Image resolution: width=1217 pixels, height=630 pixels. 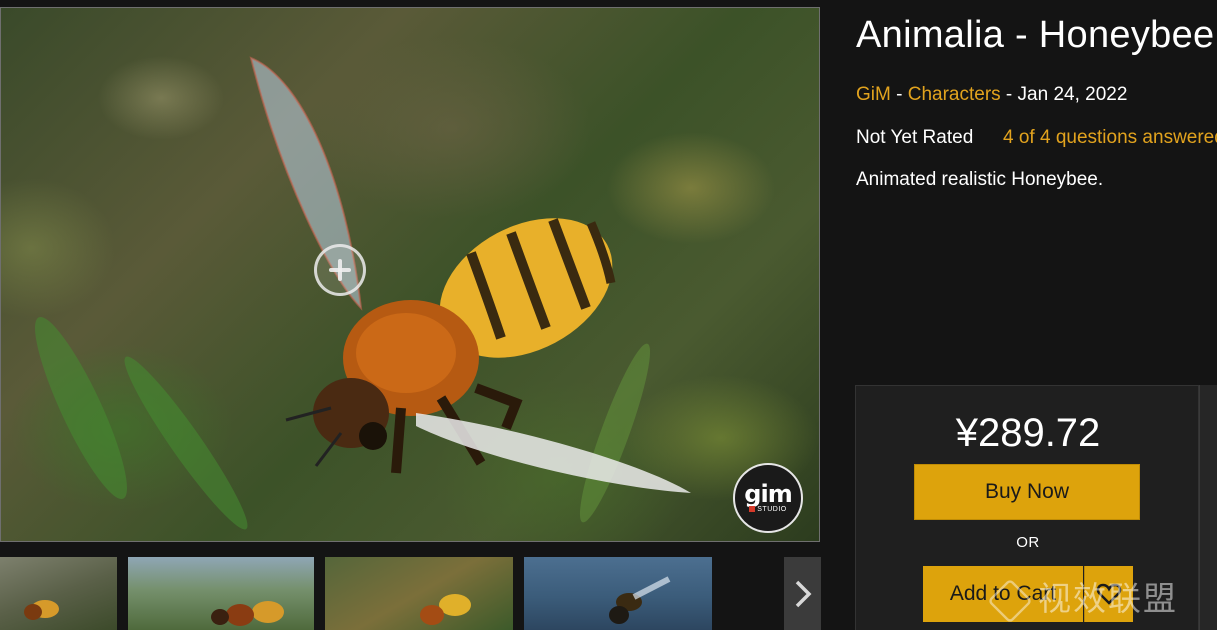 I want to click on buy-now-button: Buy Now, so click(x=1027, y=492).